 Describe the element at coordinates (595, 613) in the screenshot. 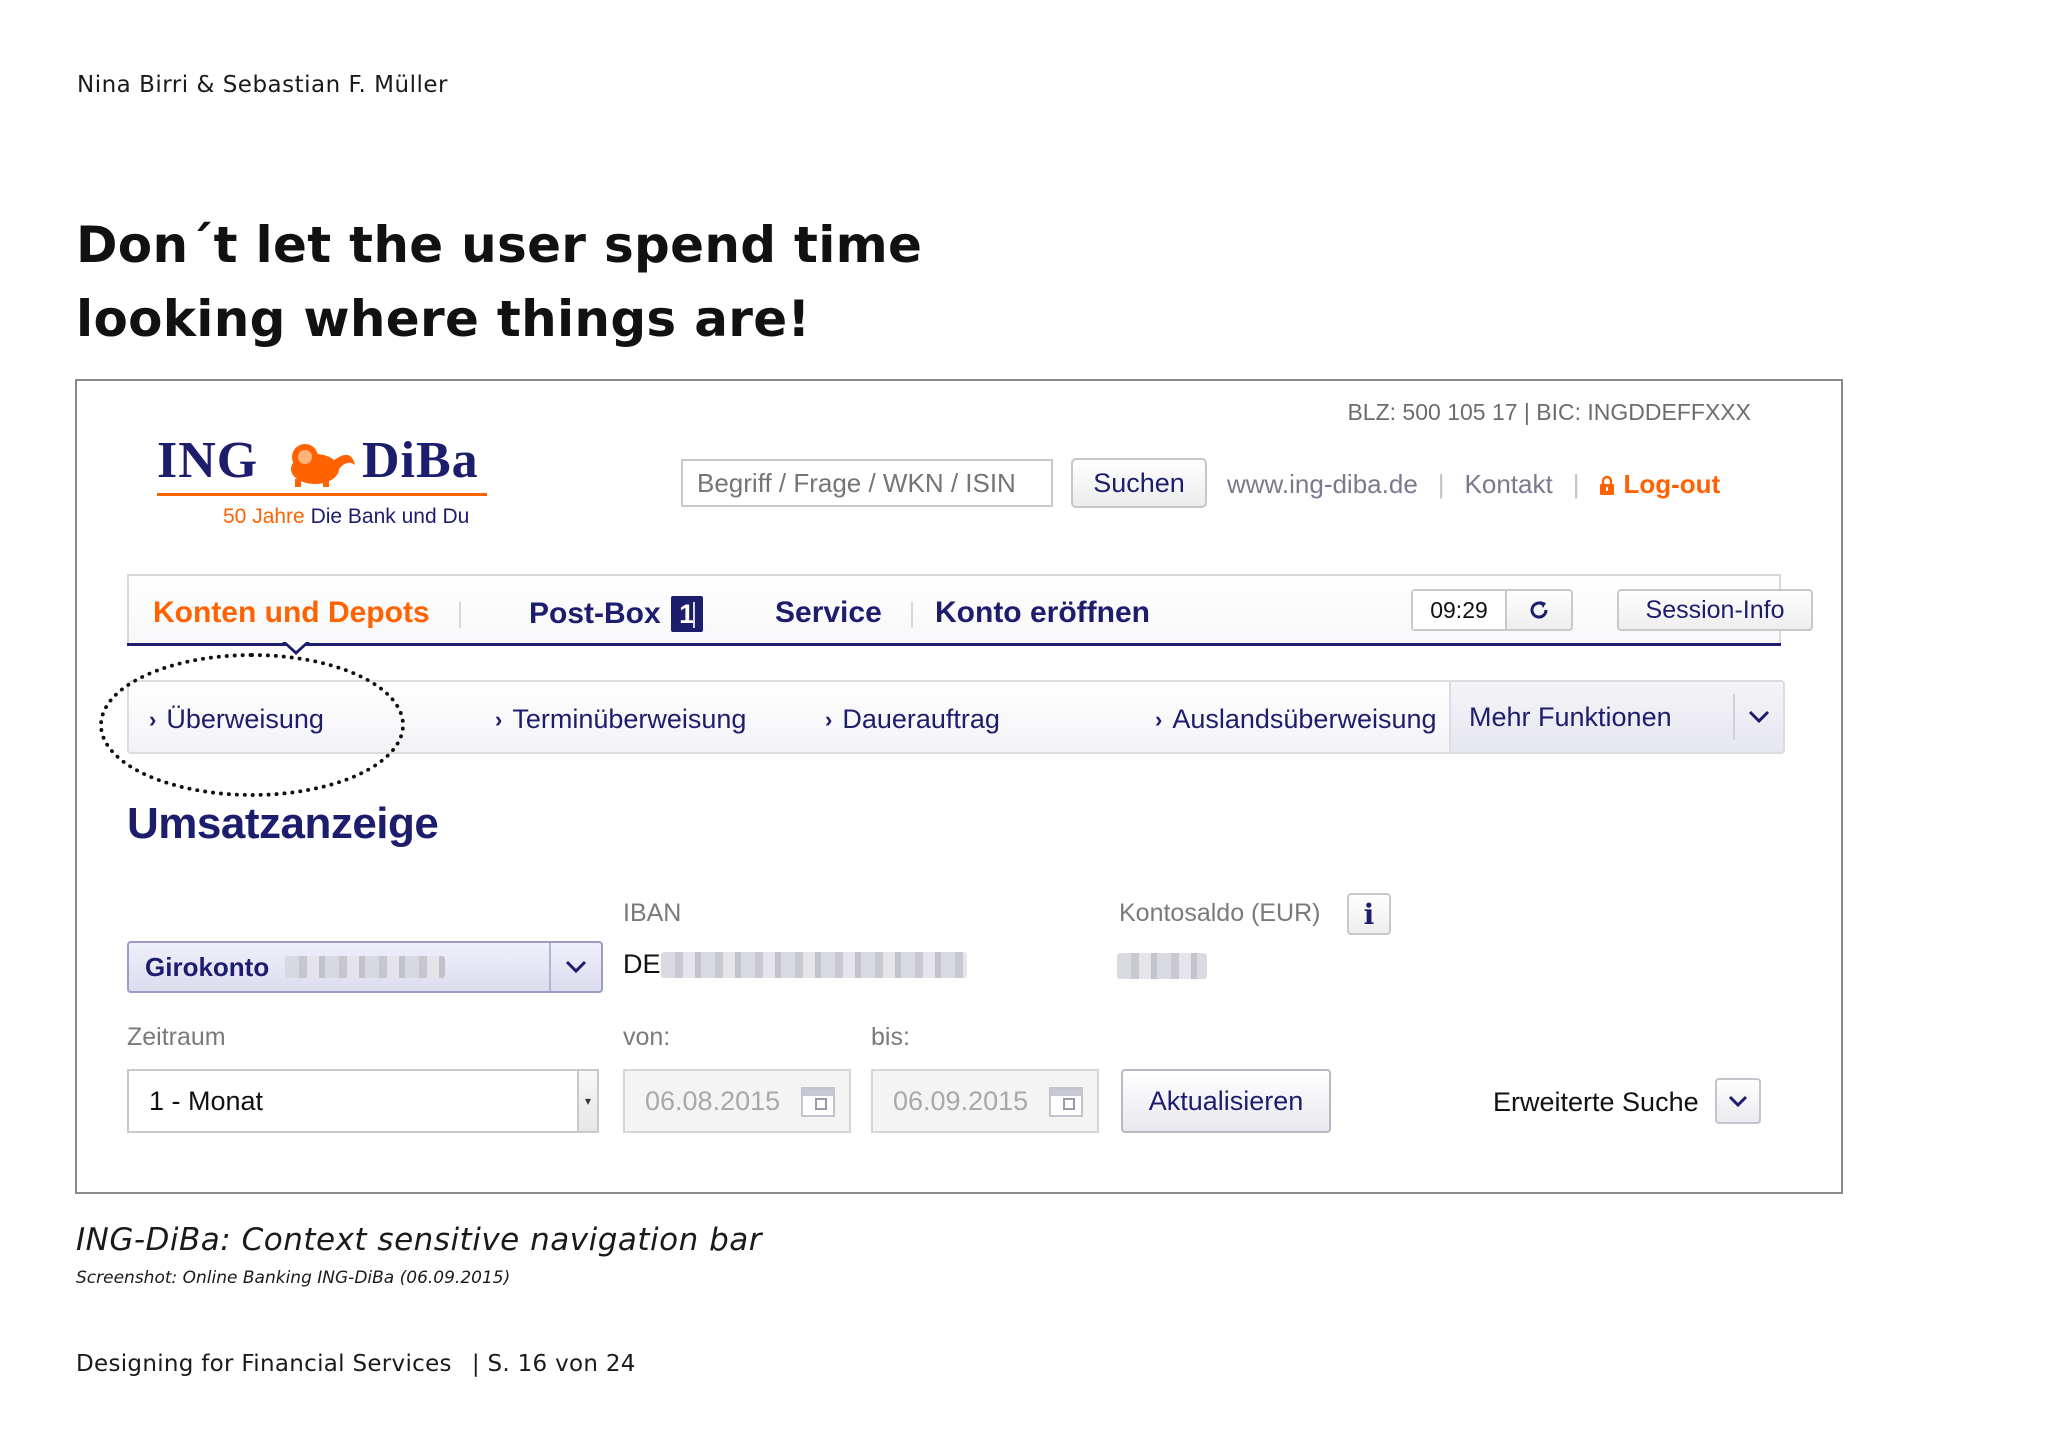

I see `nav-post-box-label: Post-Box` at that location.